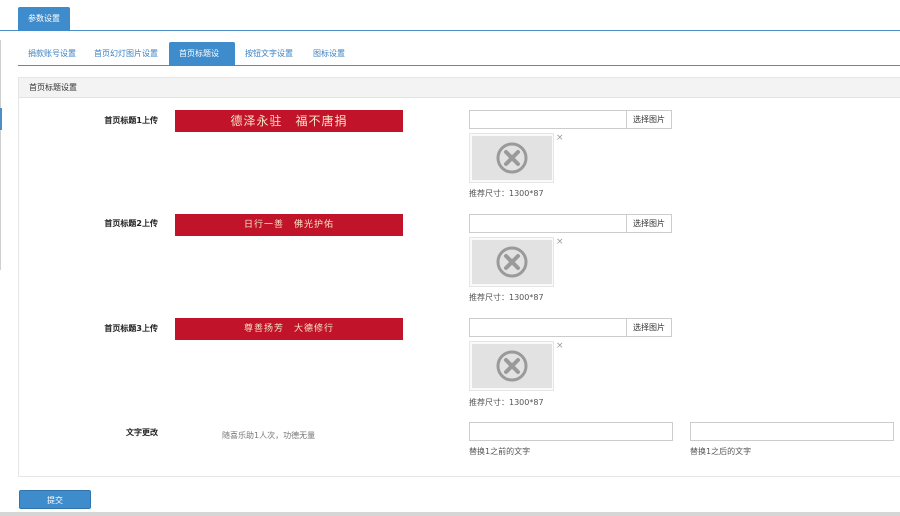 The height and width of the screenshot is (516, 900). I want to click on upload3-label: 首页标题3上传, so click(131, 328).